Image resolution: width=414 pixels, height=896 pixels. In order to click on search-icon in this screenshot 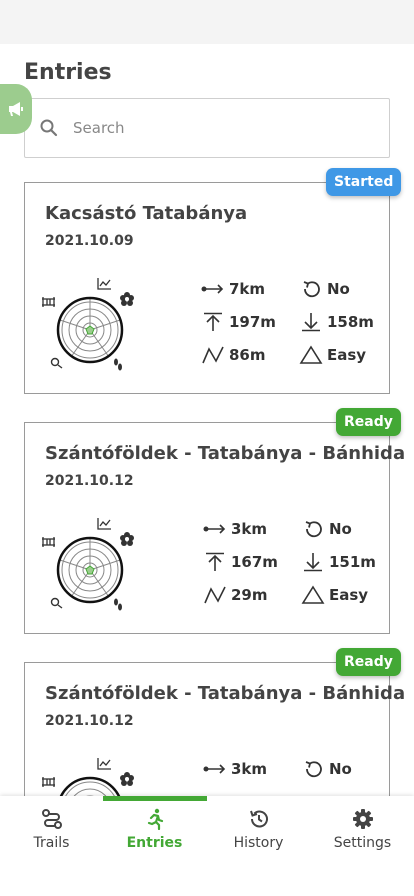, I will do `click(49, 128)`.